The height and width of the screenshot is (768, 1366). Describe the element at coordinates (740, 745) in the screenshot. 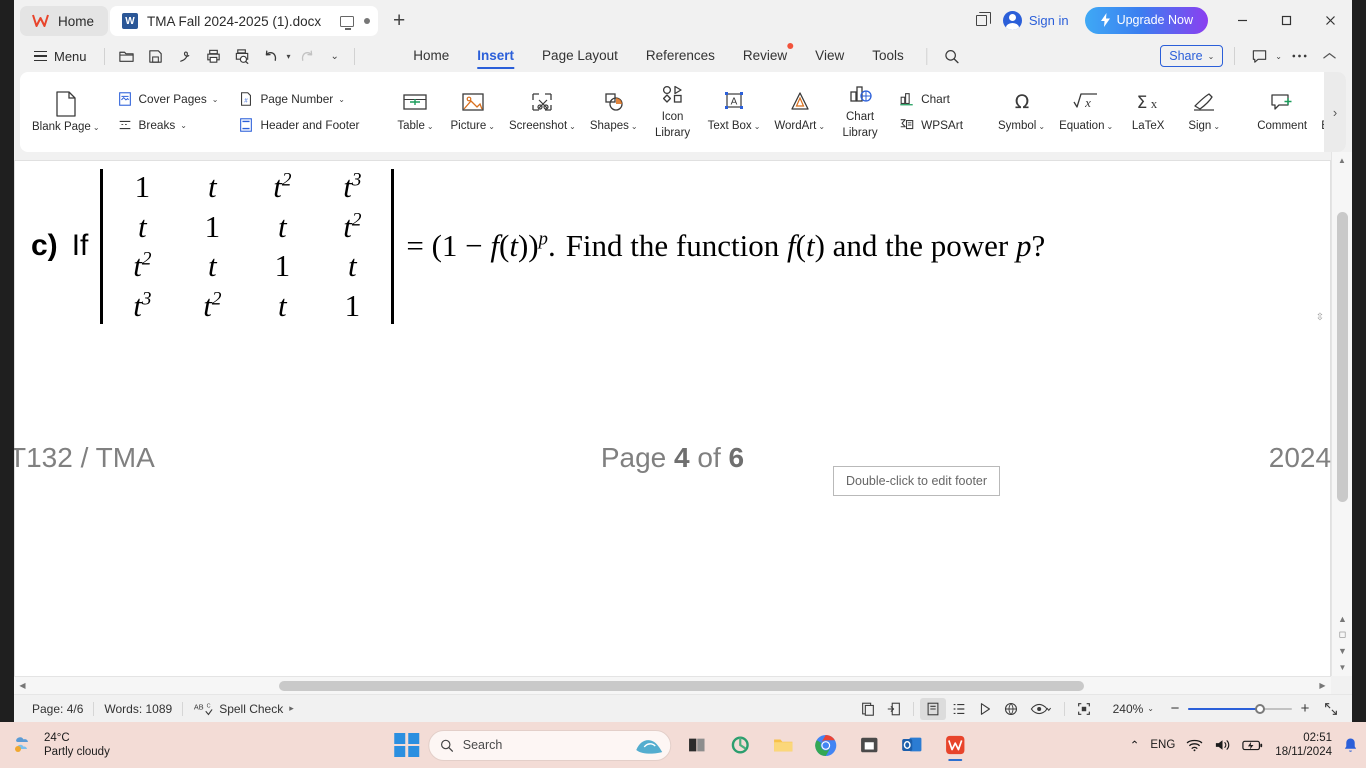

I see `settings-app-icon` at that location.